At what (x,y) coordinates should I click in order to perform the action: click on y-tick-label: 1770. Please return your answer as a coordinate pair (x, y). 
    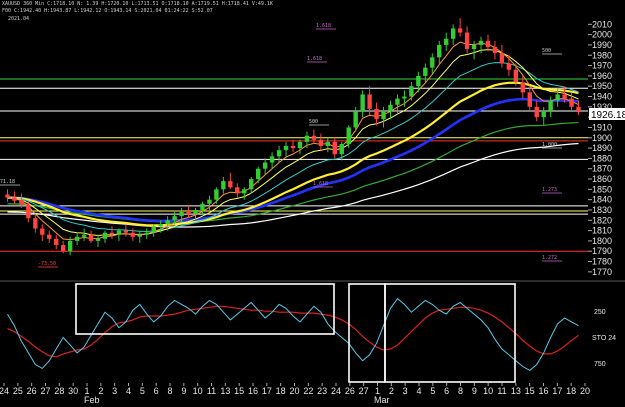
    Looking at the image, I should click on (602, 272).